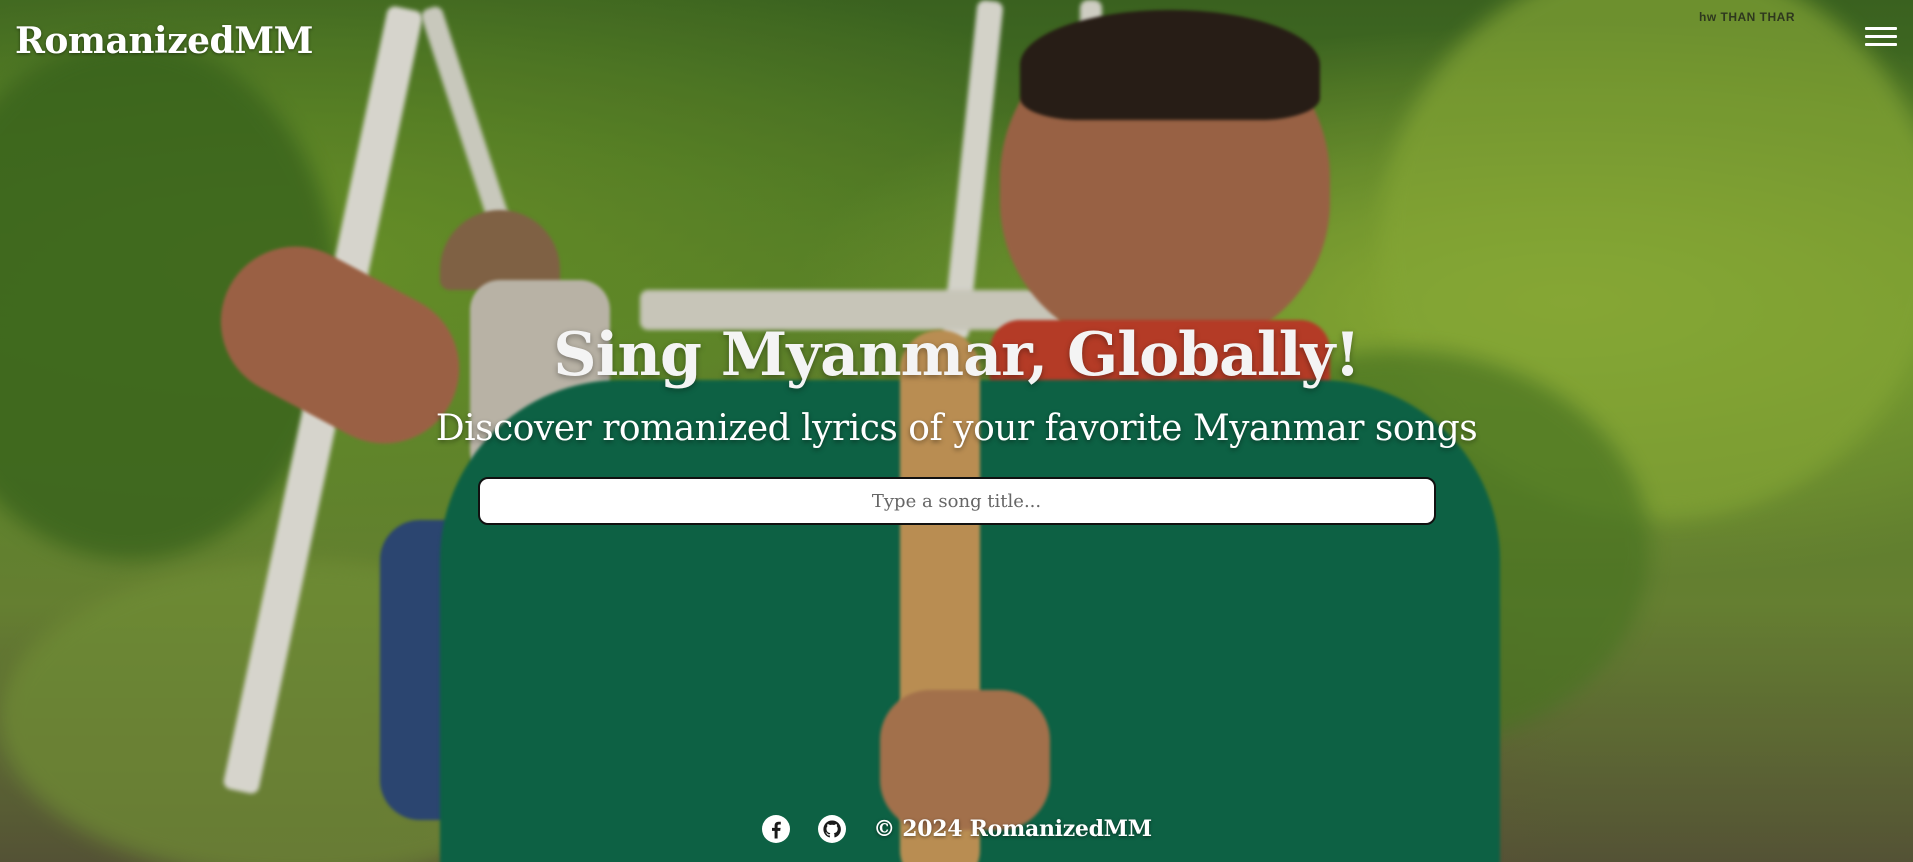  Describe the element at coordinates (956, 355) in the screenshot. I see `hero-title: Sing Myanmar, Globally!` at that location.